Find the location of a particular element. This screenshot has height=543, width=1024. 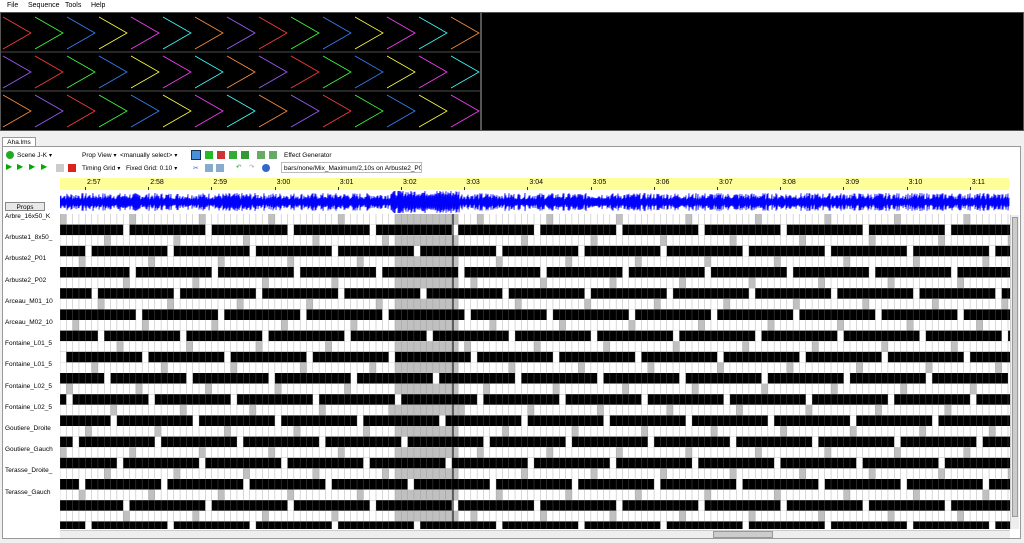

channel-name: Goutiere_Droite is located at coordinates (28, 428).